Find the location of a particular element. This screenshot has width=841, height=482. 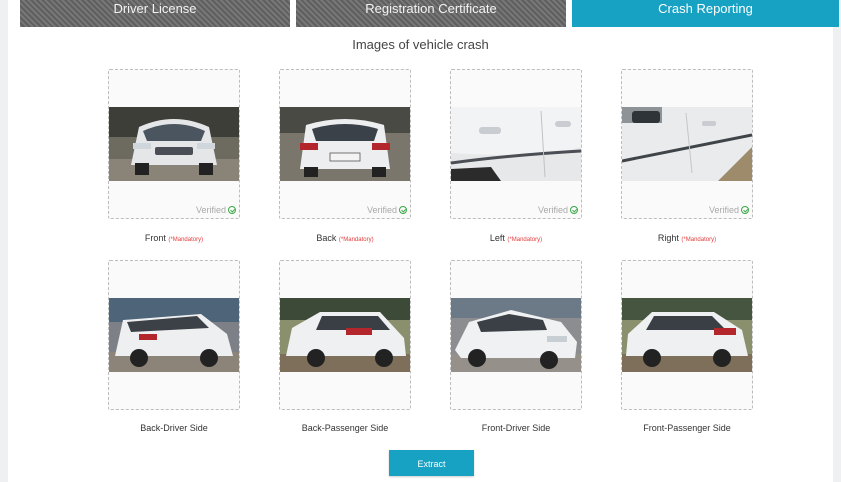

tab-registration-certificate: Registration Certificate is located at coordinates (431, 13).